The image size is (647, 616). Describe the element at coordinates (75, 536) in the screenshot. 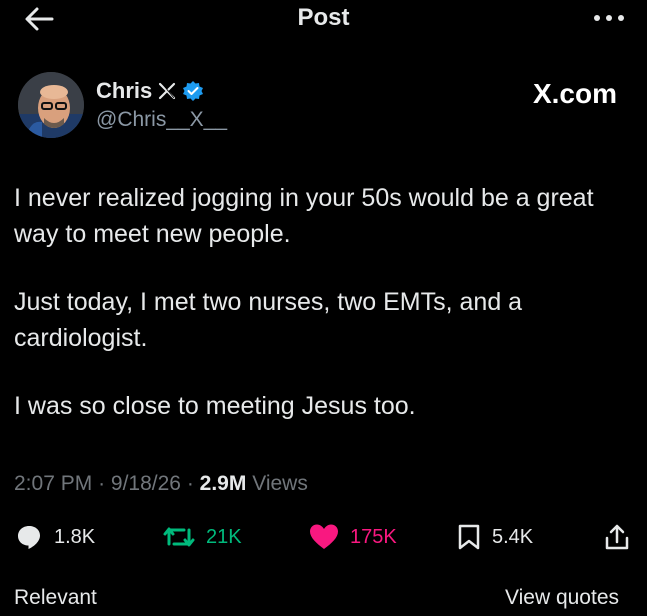

I see `reply-count: 1.8K` at that location.